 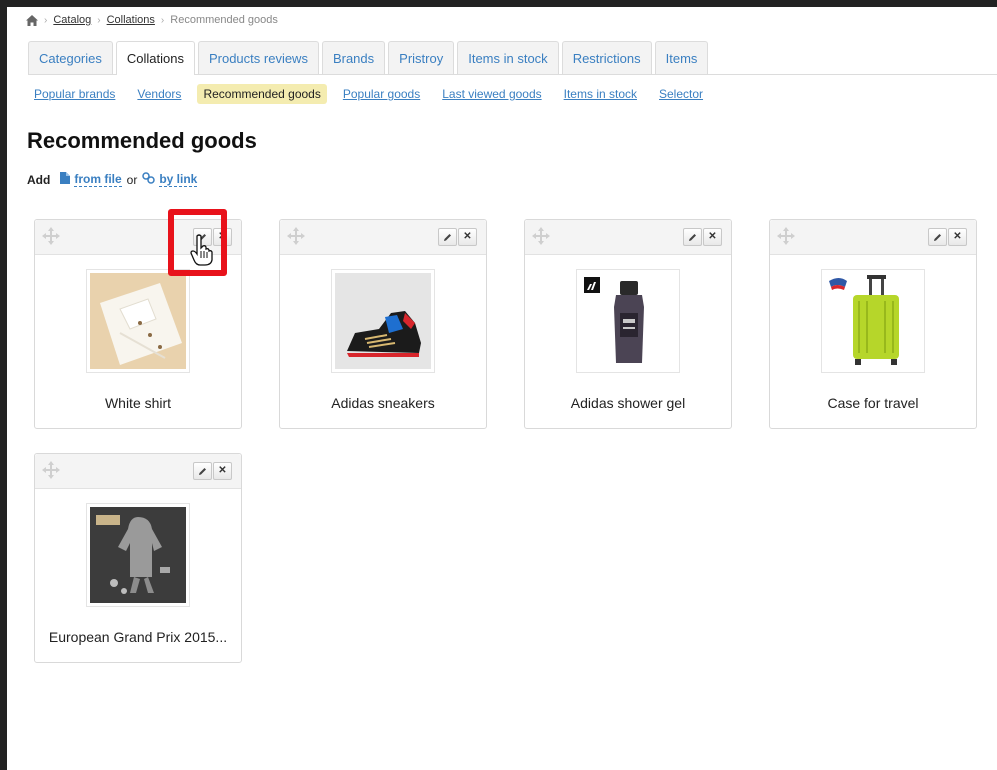 I want to click on tab-items-in-stock: Items in stock, so click(x=508, y=57).